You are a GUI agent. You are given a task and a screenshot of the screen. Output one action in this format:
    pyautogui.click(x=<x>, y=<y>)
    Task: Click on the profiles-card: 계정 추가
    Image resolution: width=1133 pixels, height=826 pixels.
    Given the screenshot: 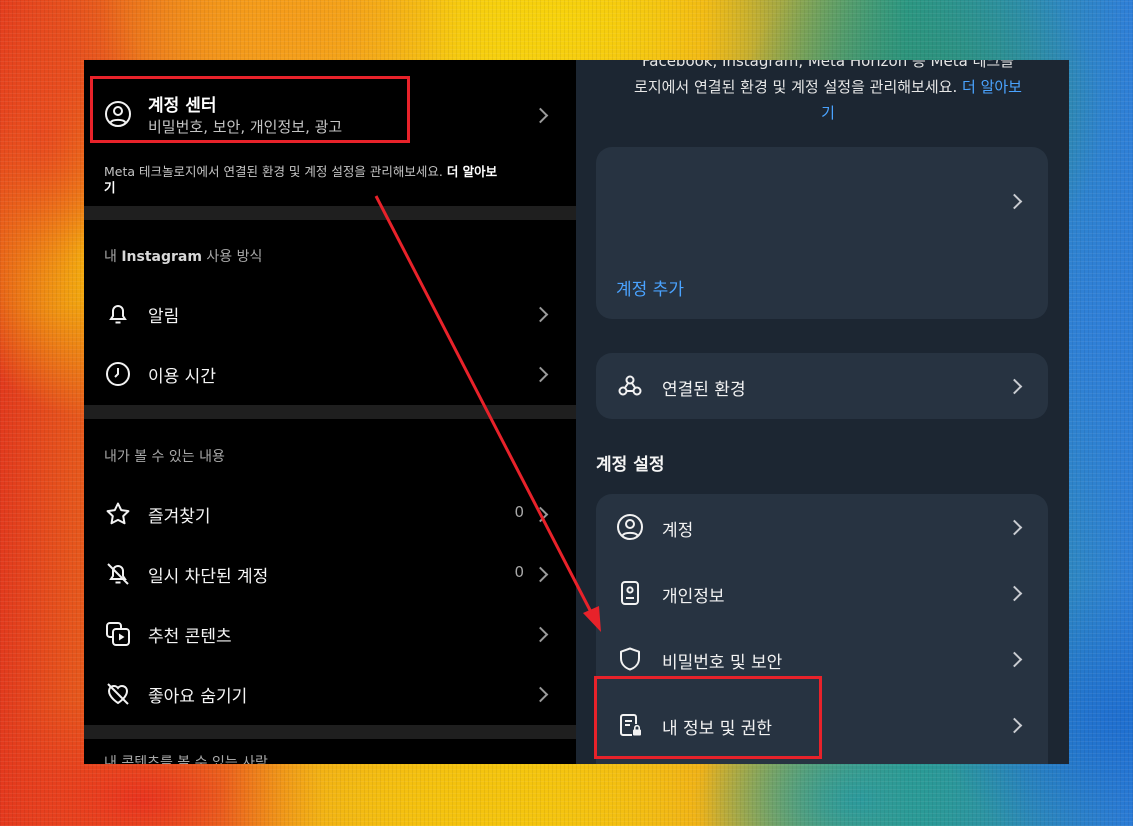 What is the action you would take?
    pyautogui.click(x=822, y=233)
    